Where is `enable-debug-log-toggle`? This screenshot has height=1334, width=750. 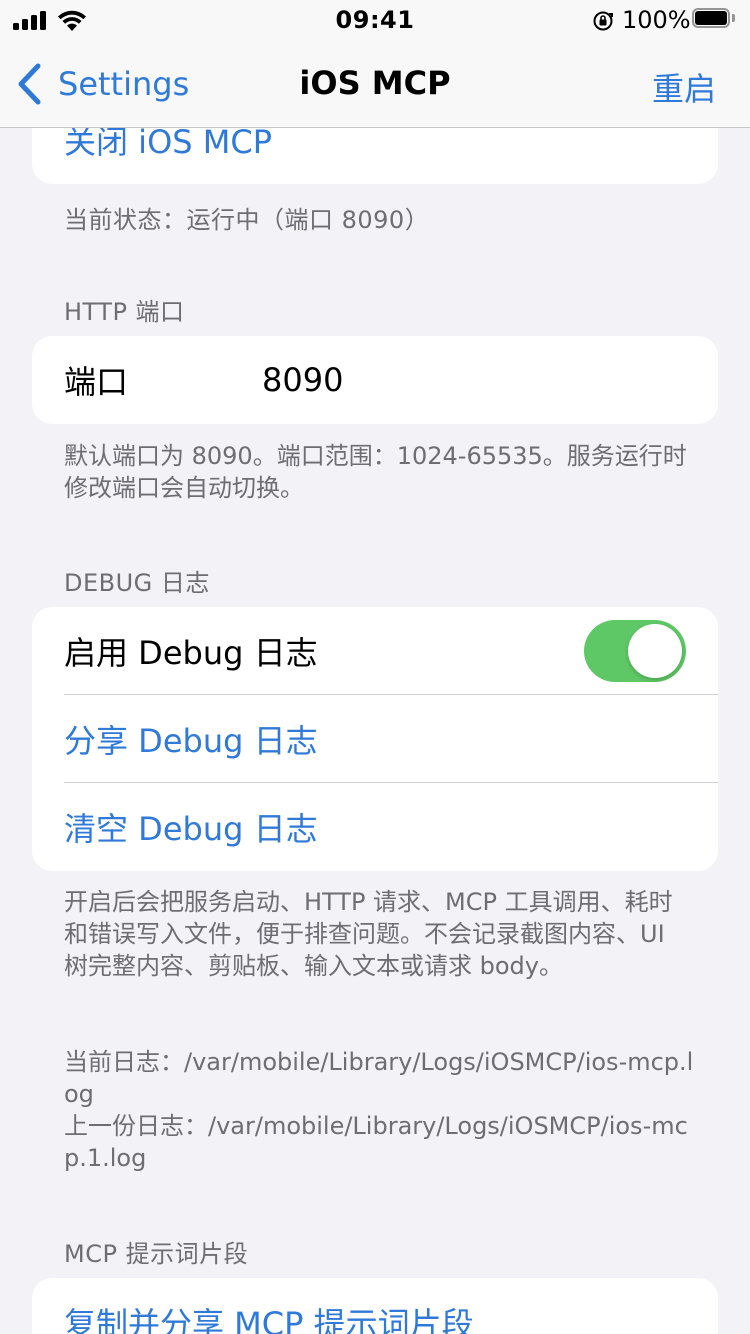 enable-debug-log-toggle is located at coordinates (635, 651).